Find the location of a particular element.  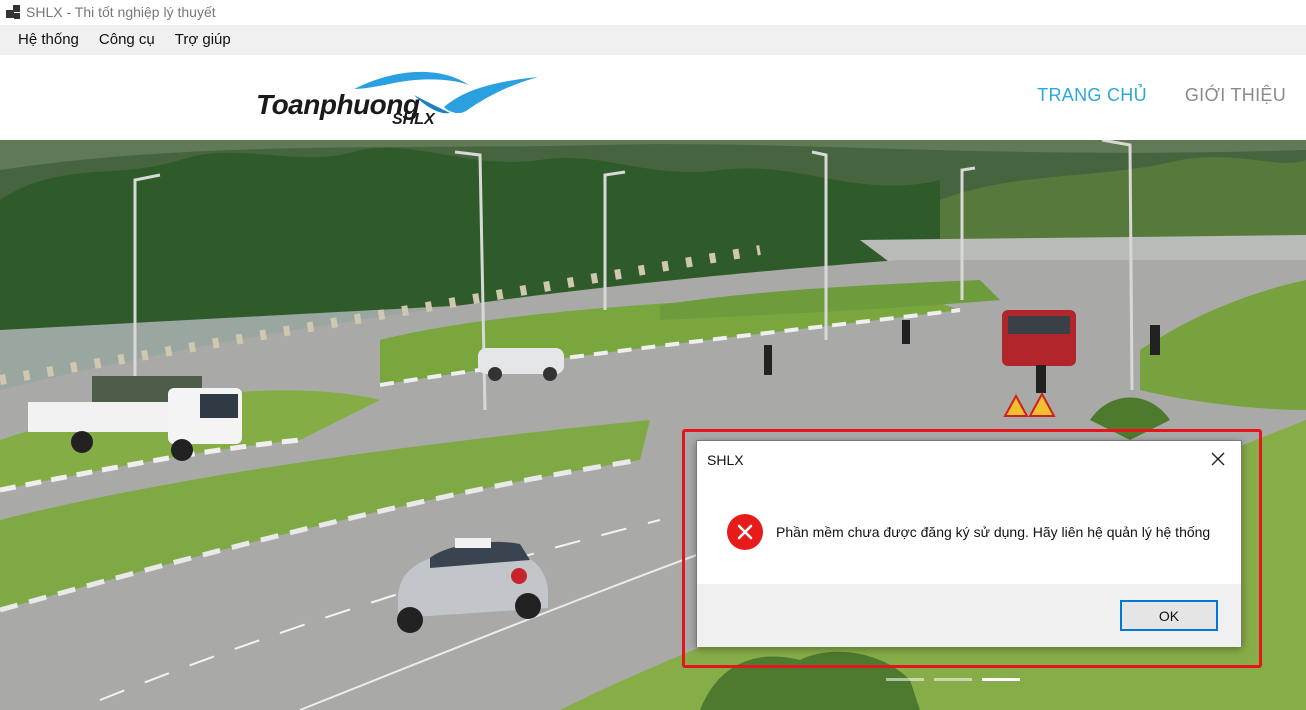

window-title: SHLX - Thi tốt nghiệp lý thuyết is located at coordinates (121, 12).